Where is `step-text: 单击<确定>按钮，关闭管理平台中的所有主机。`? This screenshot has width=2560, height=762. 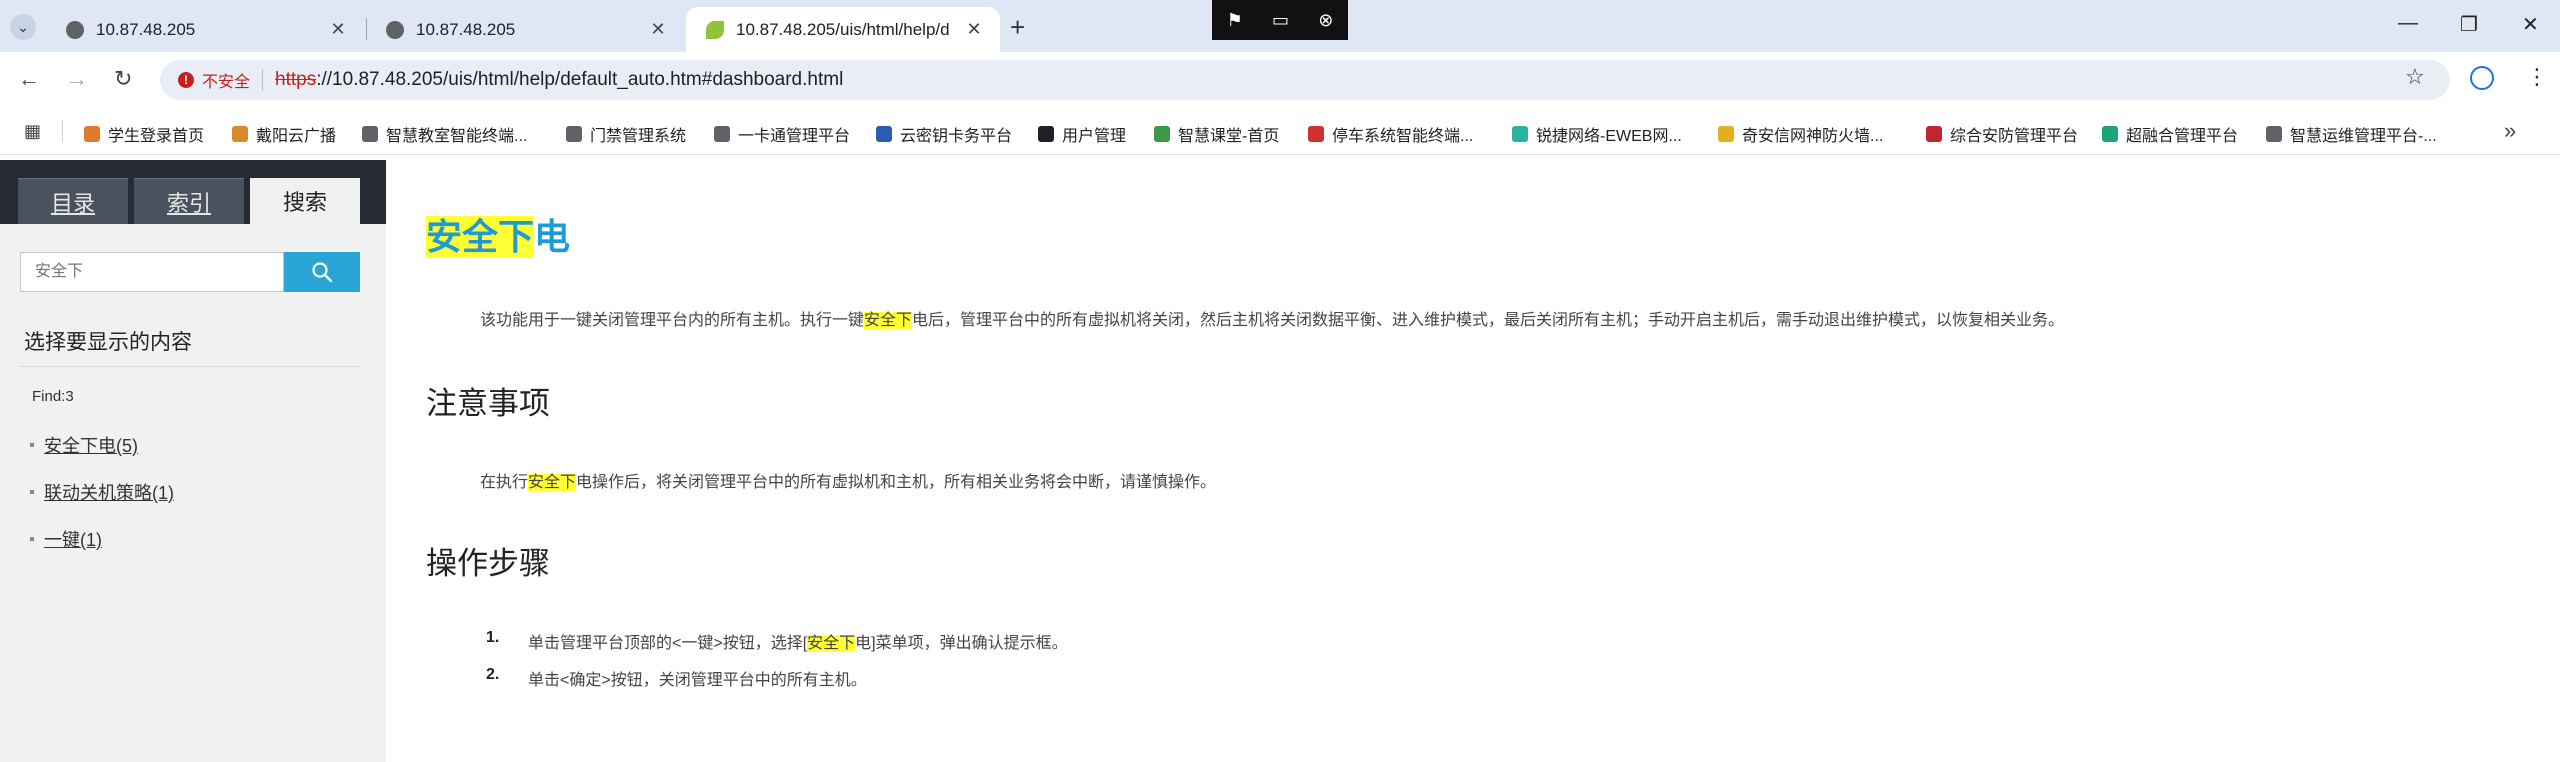 step-text: 单击<确定>按钮，关闭管理平台中的所有主机。 is located at coordinates (697, 680).